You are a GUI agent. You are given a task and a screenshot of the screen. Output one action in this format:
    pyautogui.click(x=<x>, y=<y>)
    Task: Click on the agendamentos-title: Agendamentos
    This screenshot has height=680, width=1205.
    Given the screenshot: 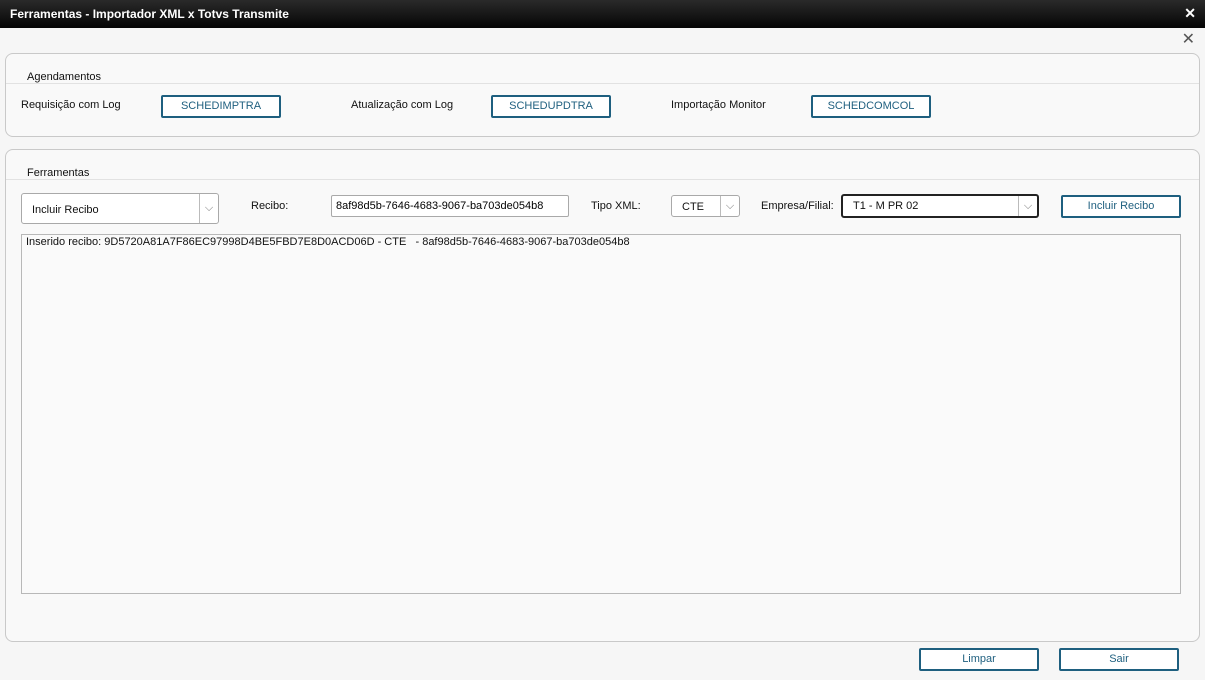 What is the action you would take?
    pyautogui.click(x=64, y=77)
    